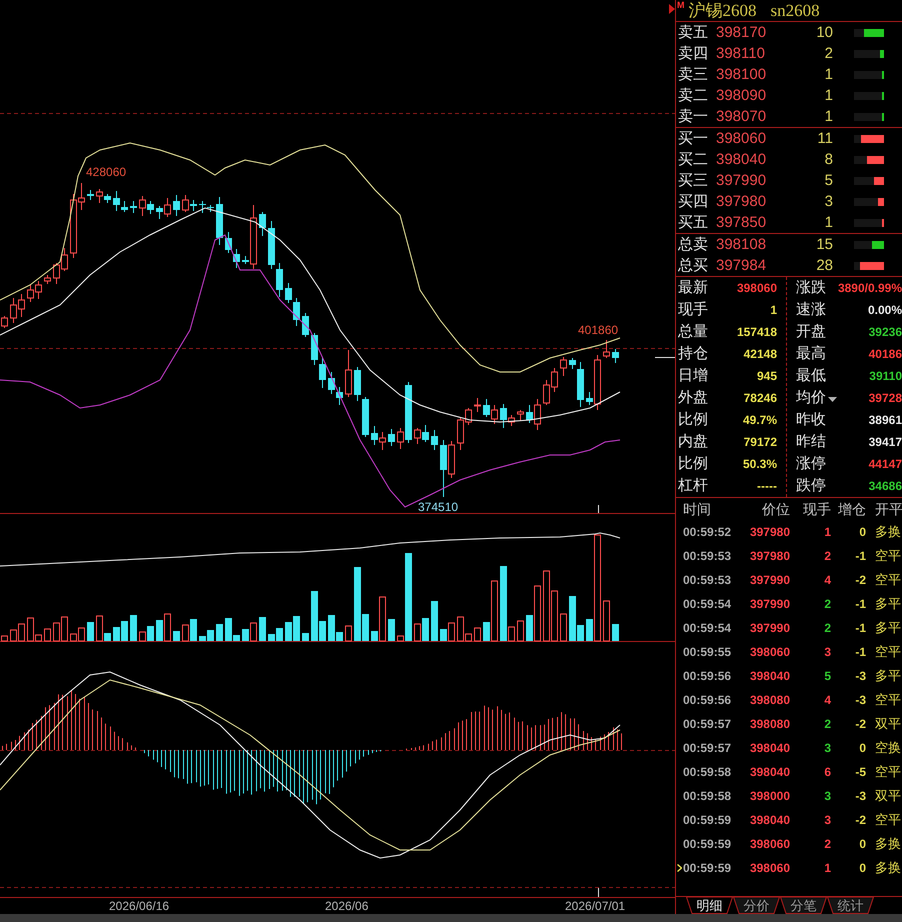 This screenshot has height=922, width=902. Describe the element at coordinates (707, 652) in the screenshot. I see `trade-time: 00:59:55` at that location.